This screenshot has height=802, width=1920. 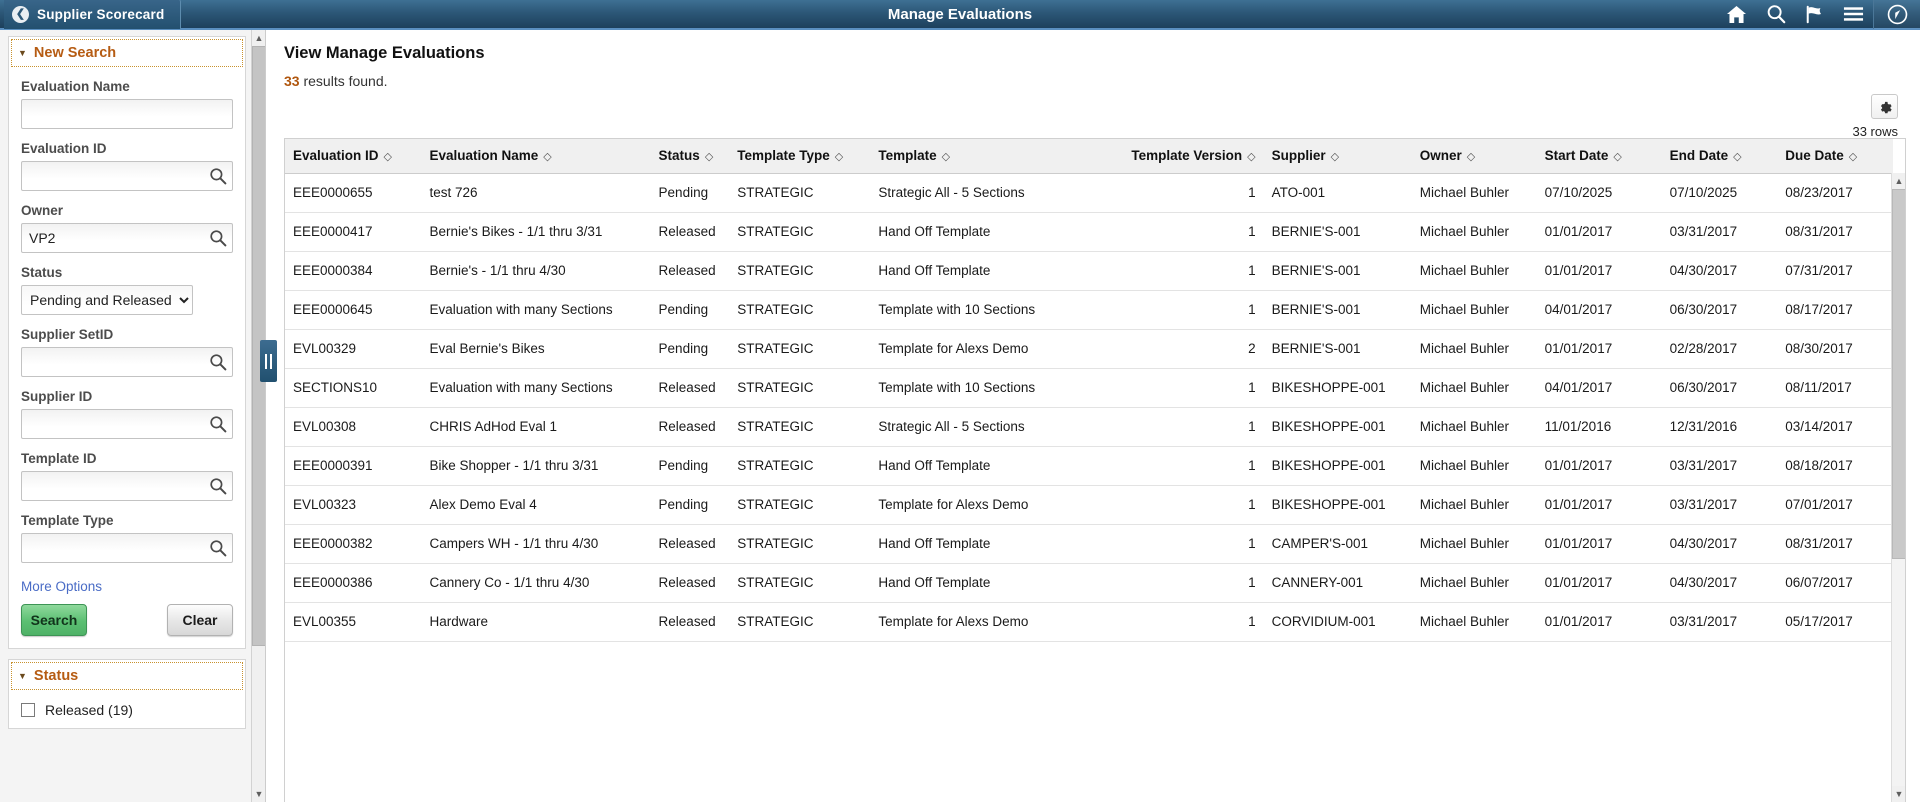 I want to click on col-end-date: End Date ◇, so click(x=1719, y=156).